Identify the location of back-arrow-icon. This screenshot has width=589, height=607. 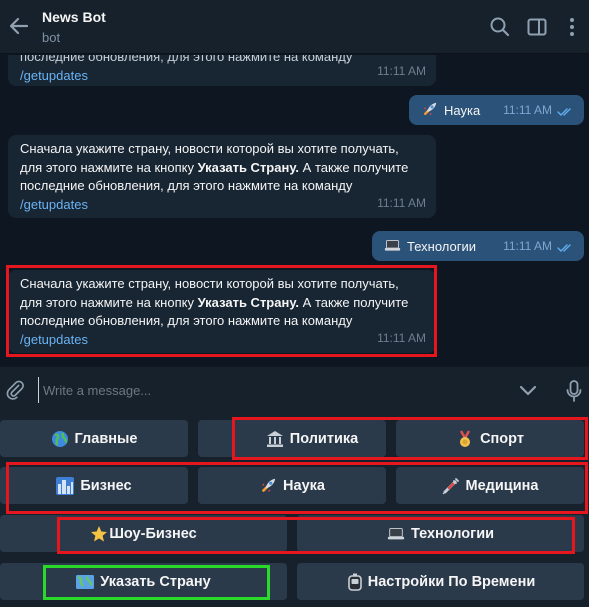
(19, 26).